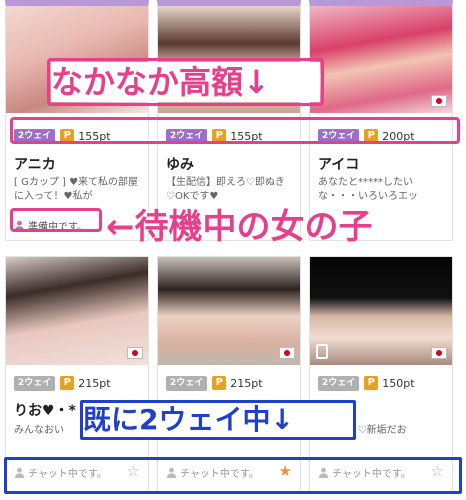  Describe the element at coordinates (235, 130) in the screenshot. I see `price-highlight-box` at that location.